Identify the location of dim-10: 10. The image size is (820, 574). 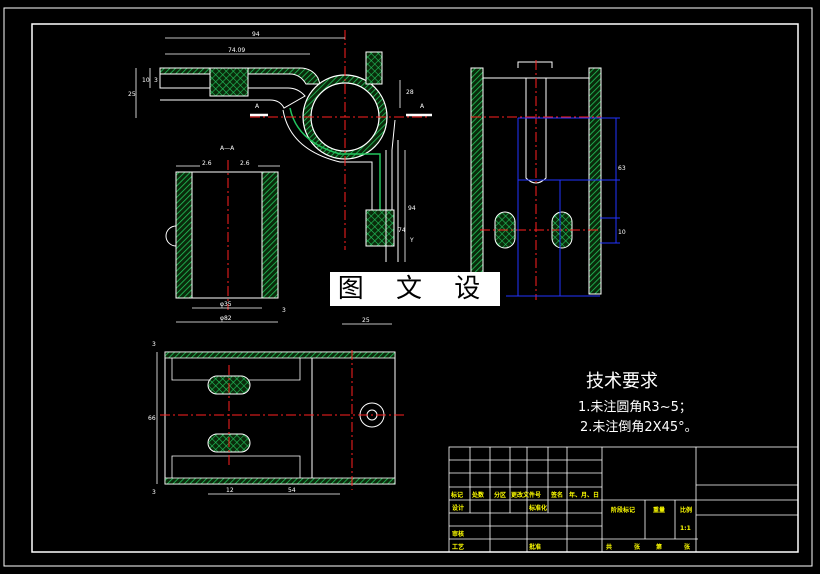
(146, 80).